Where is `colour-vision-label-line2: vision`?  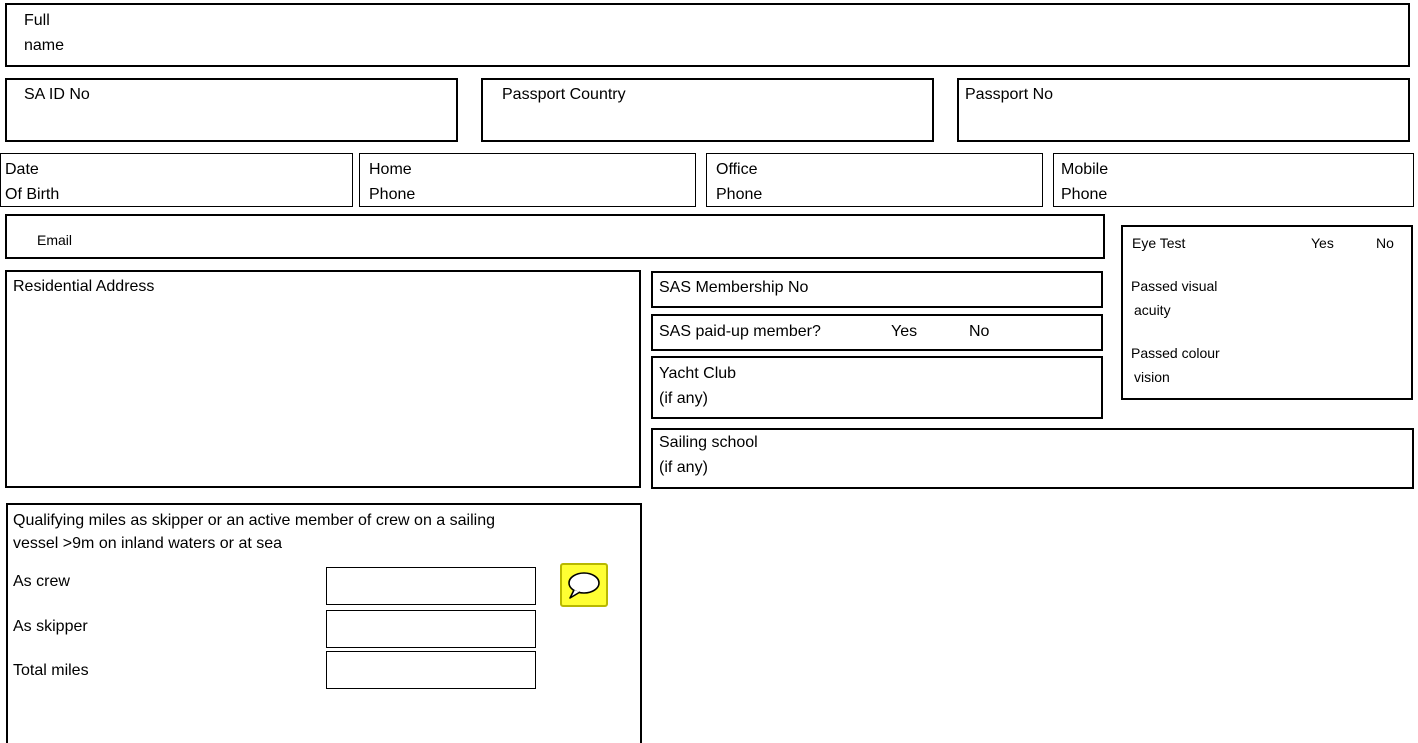 colour-vision-label-line2: vision is located at coordinates (1152, 377).